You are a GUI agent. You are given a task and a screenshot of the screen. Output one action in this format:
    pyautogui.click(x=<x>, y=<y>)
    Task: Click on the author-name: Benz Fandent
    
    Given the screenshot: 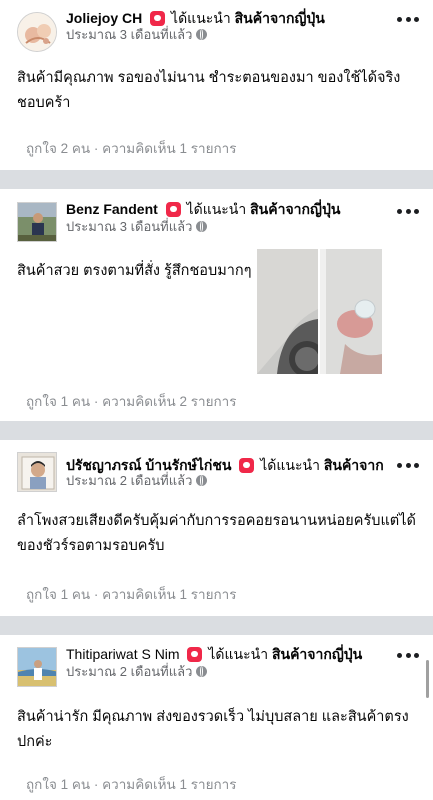 What is the action you would take?
    pyautogui.click(x=112, y=209)
    